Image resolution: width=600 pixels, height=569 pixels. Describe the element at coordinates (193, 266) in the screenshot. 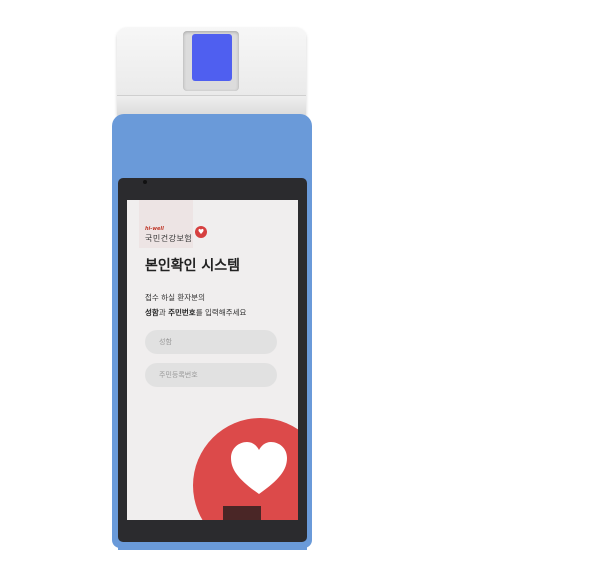

I see `page-title: 본인확인 시스템` at that location.